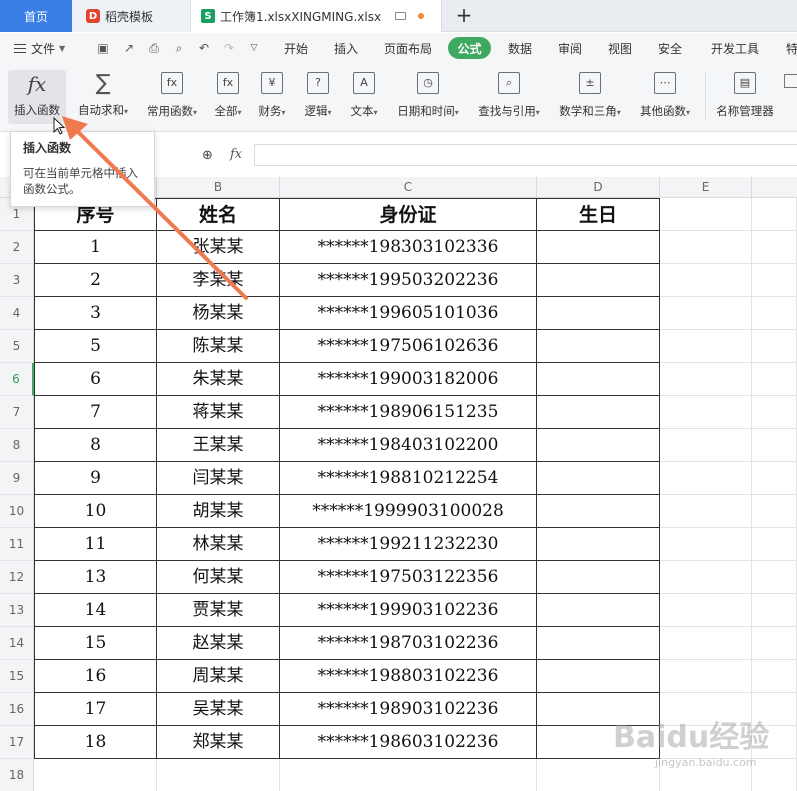 This screenshot has height=791, width=797. What do you see at coordinates (296, 48) in the screenshot?
I see `menu-start: 开始` at bounding box center [296, 48].